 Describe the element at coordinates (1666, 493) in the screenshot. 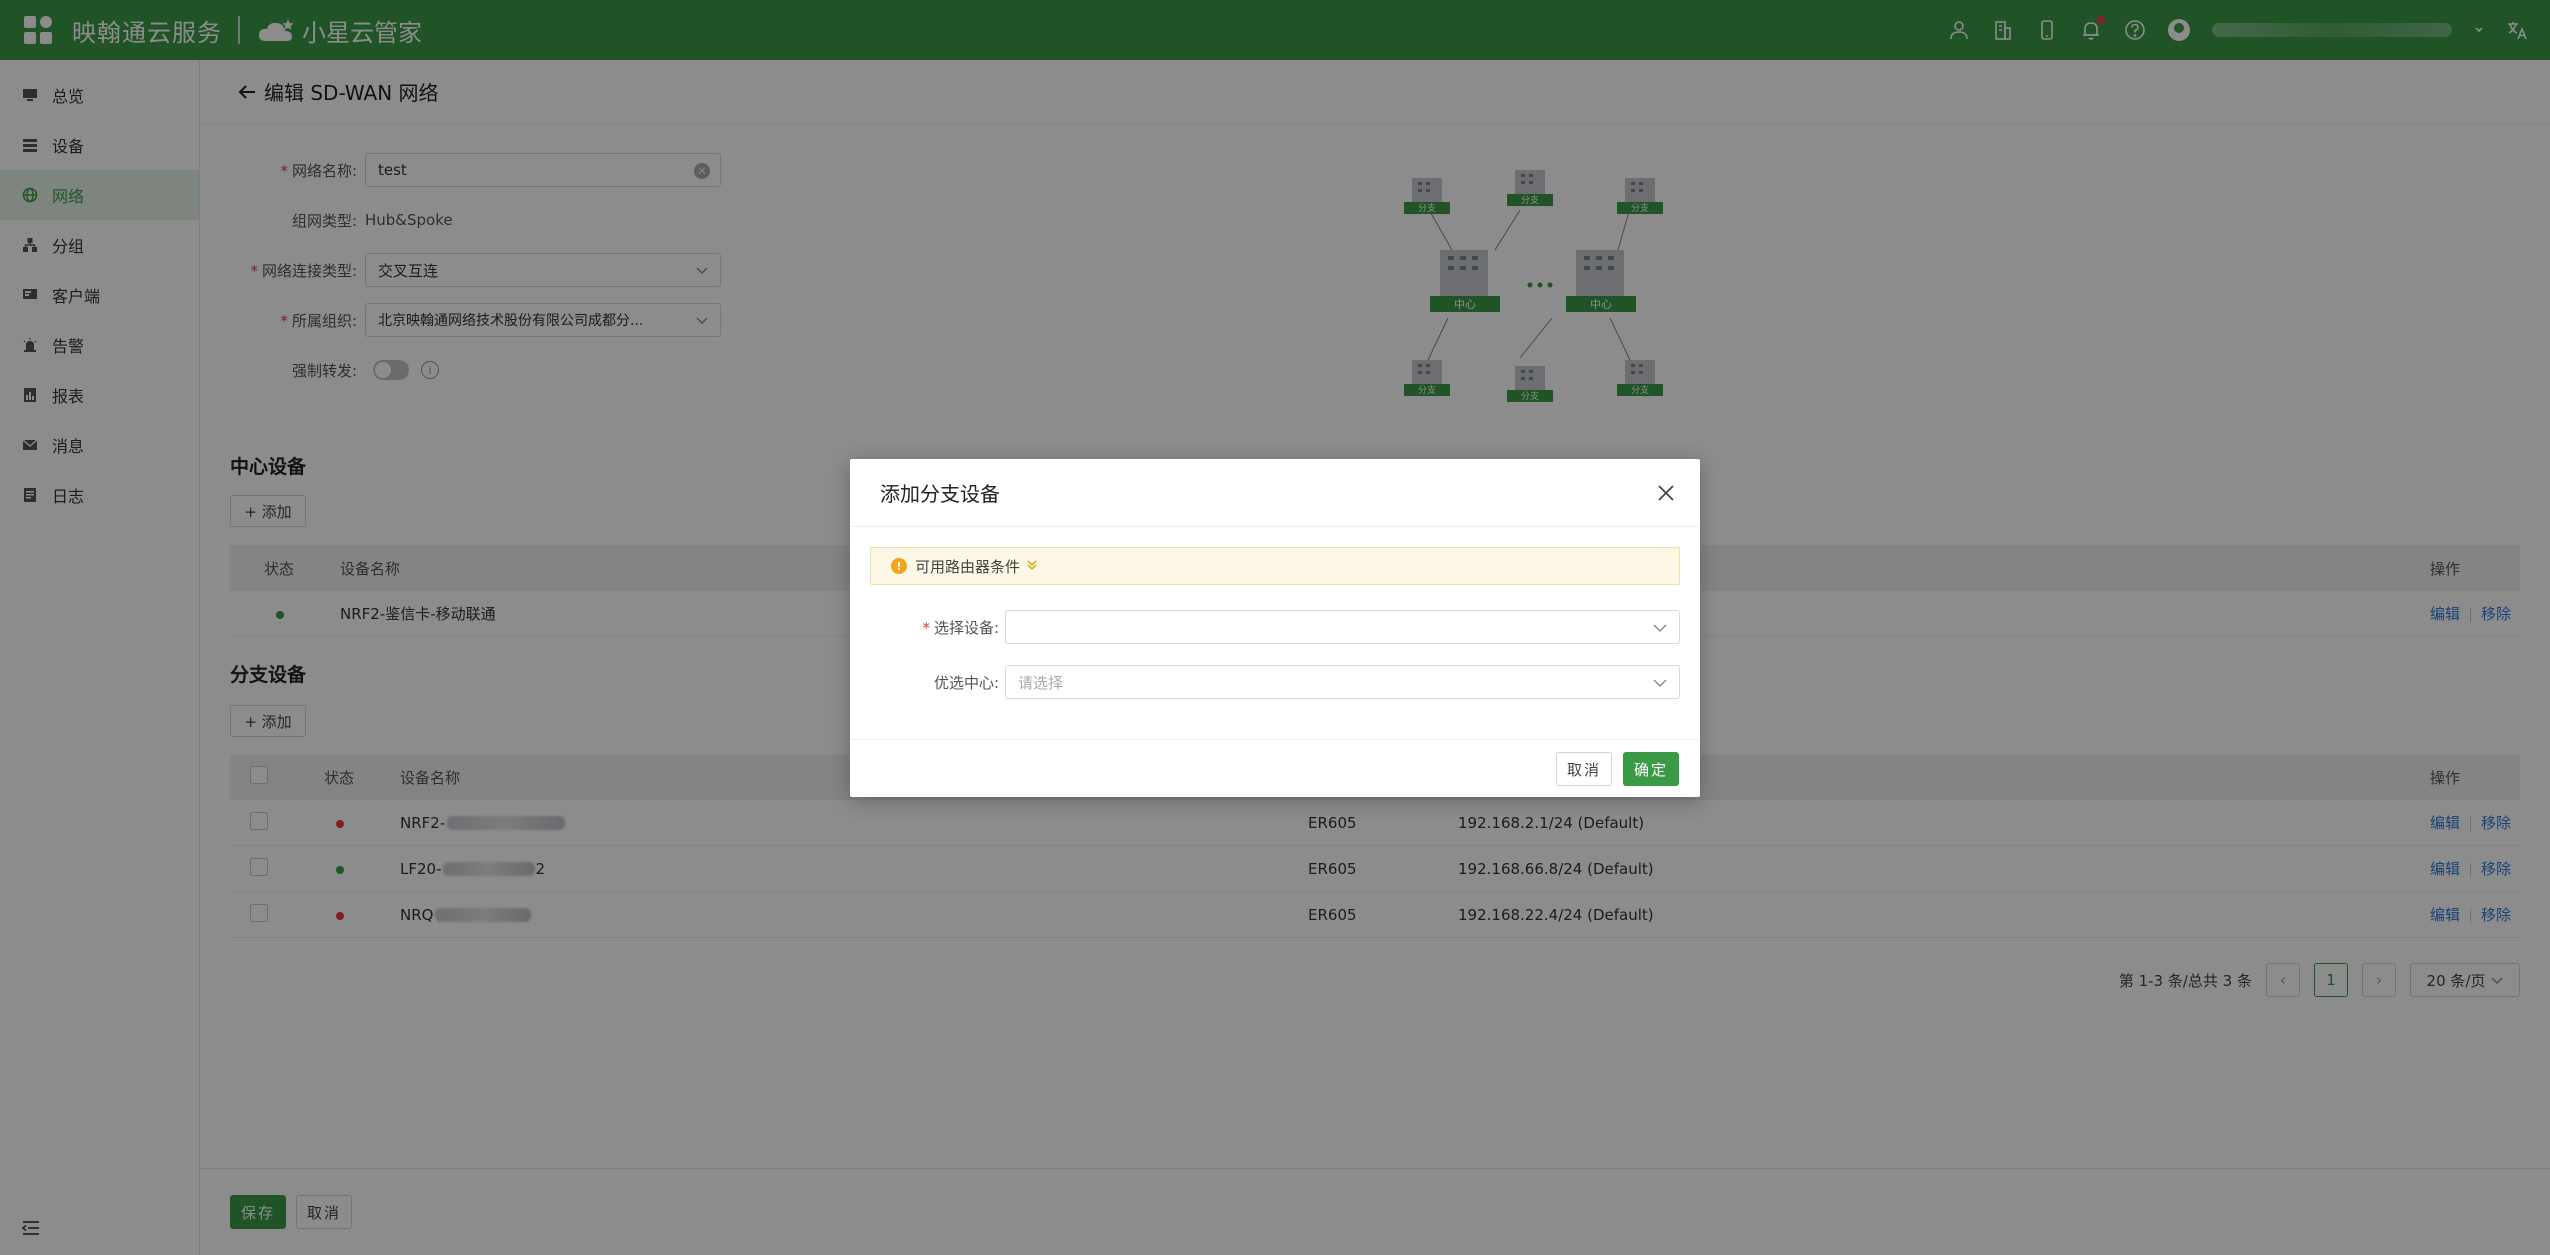

I see `close-icon` at that location.